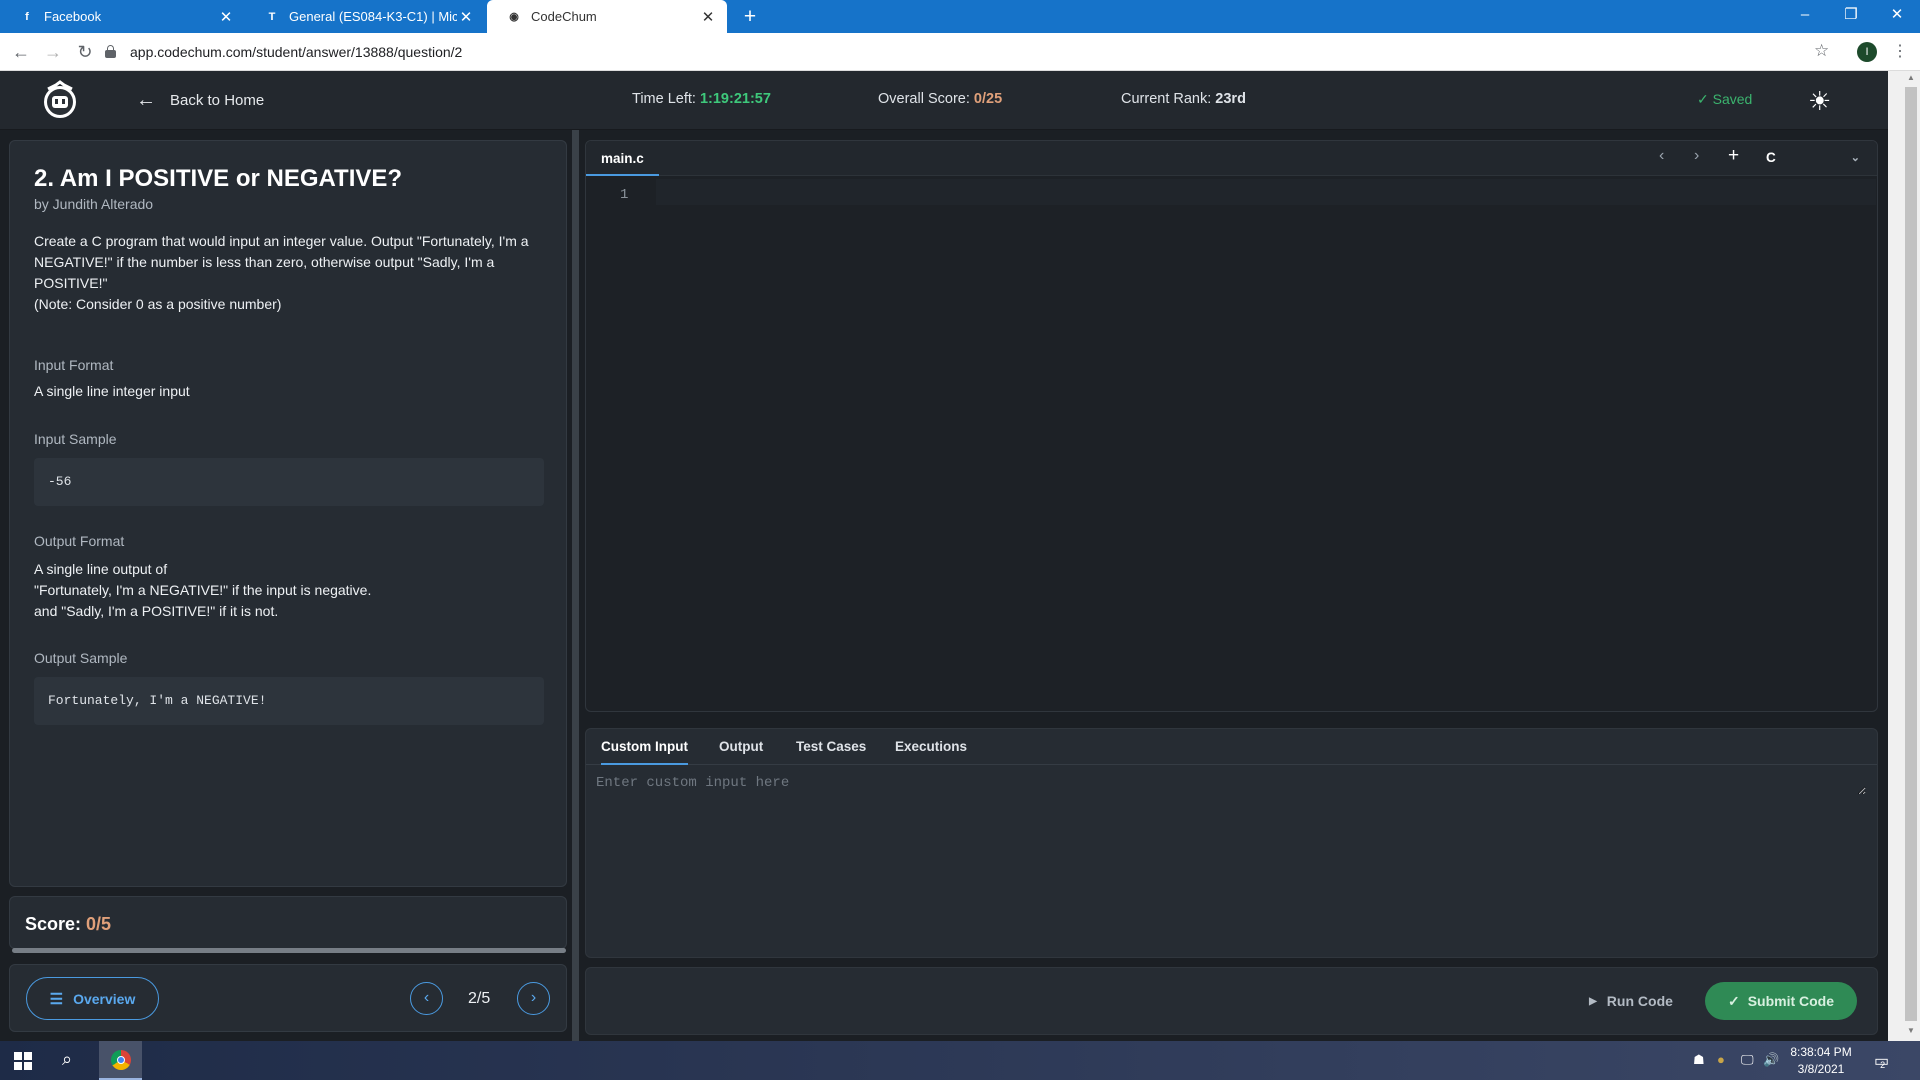 The width and height of the screenshot is (1920, 1080). What do you see at coordinates (1747, 1060) in the screenshot?
I see `network-icon: 🖵` at bounding box center [1747, 1060].